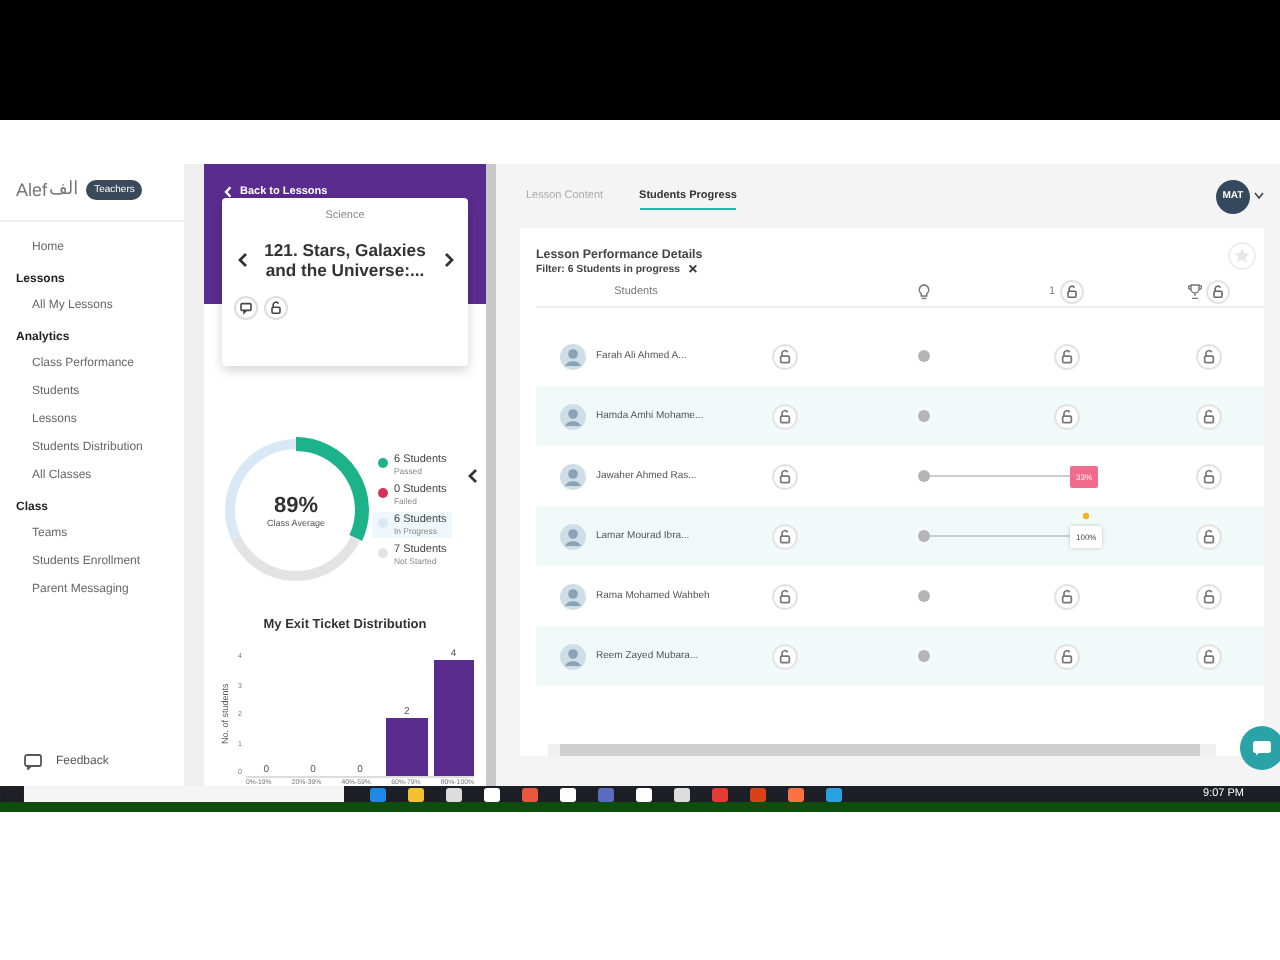 This screenshot has height=960, width=1280. What do you see at coordinates (1259, 196) in the screenshot?
I see `caret-icon` at bounding box center [1259, 196].